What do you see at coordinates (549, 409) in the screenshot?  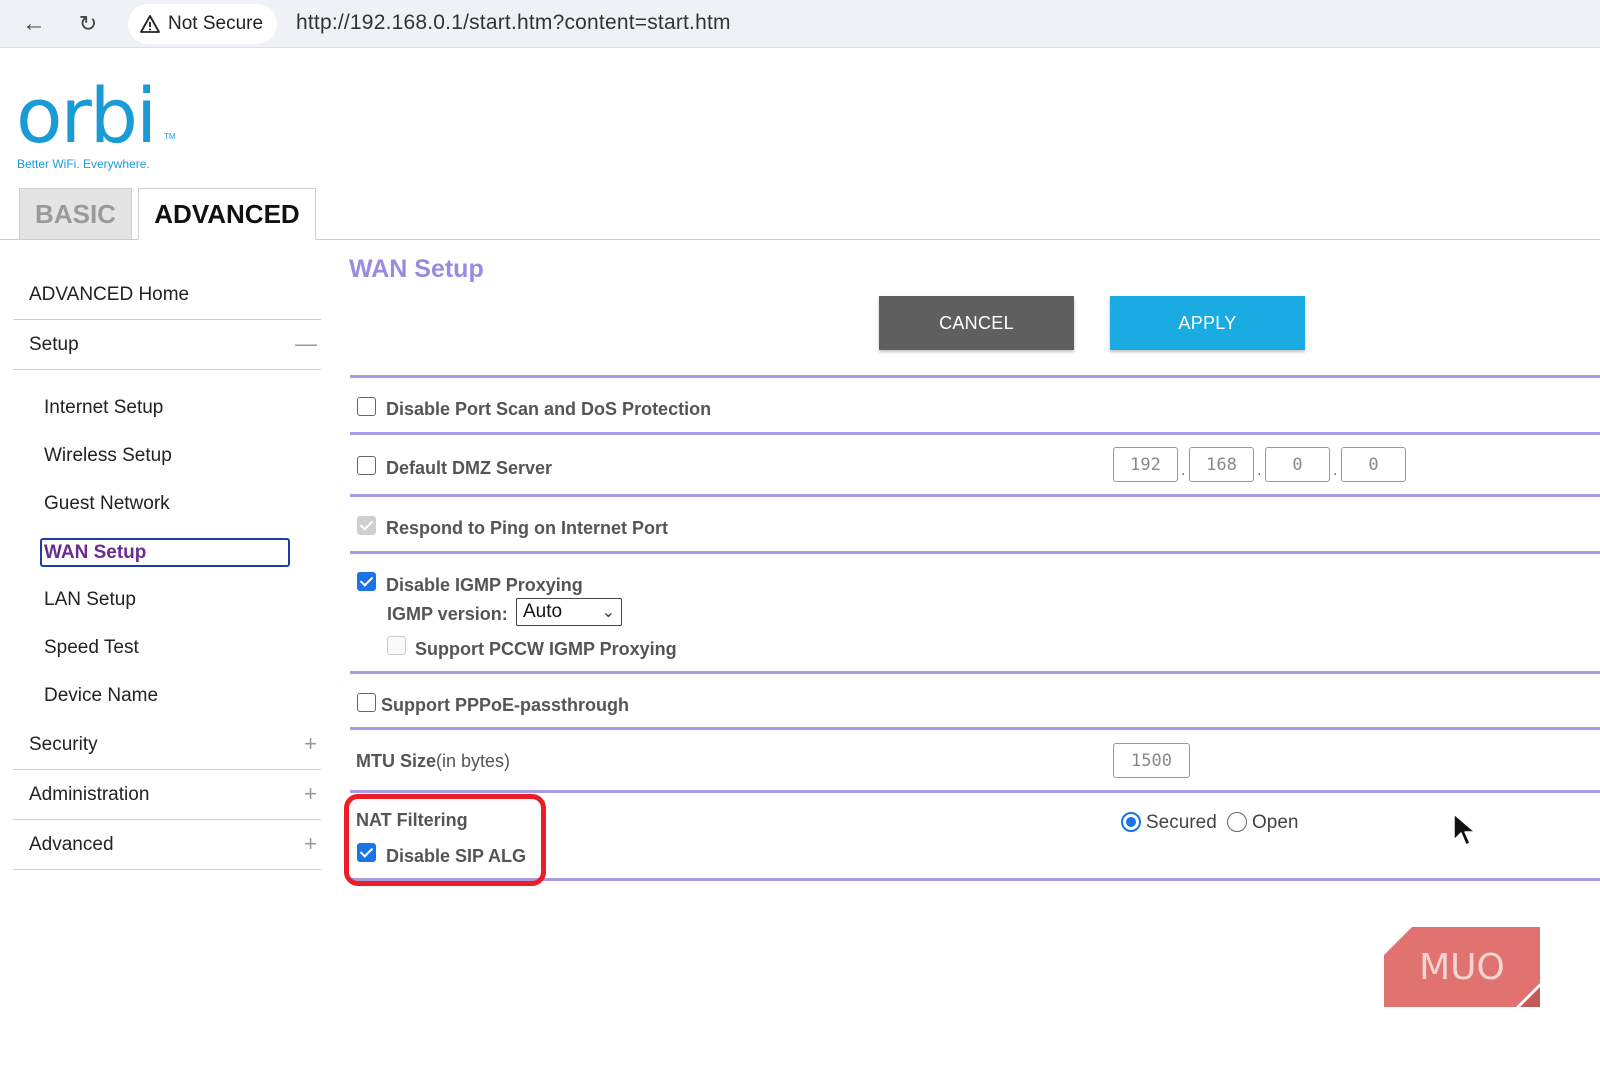 I see `port-scan-label: Disable Port Scan and DoS Protection` at bounding box center [549, 409].